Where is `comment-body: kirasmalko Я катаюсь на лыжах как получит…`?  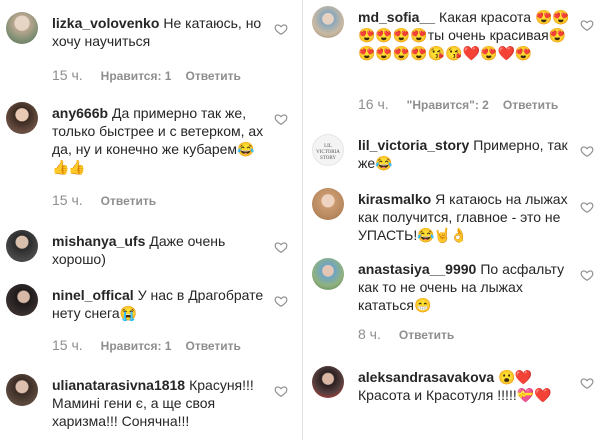
comment-body: kirasmalko Я катаюсь на лыжах как получит… is located at coordinates (466, 217).